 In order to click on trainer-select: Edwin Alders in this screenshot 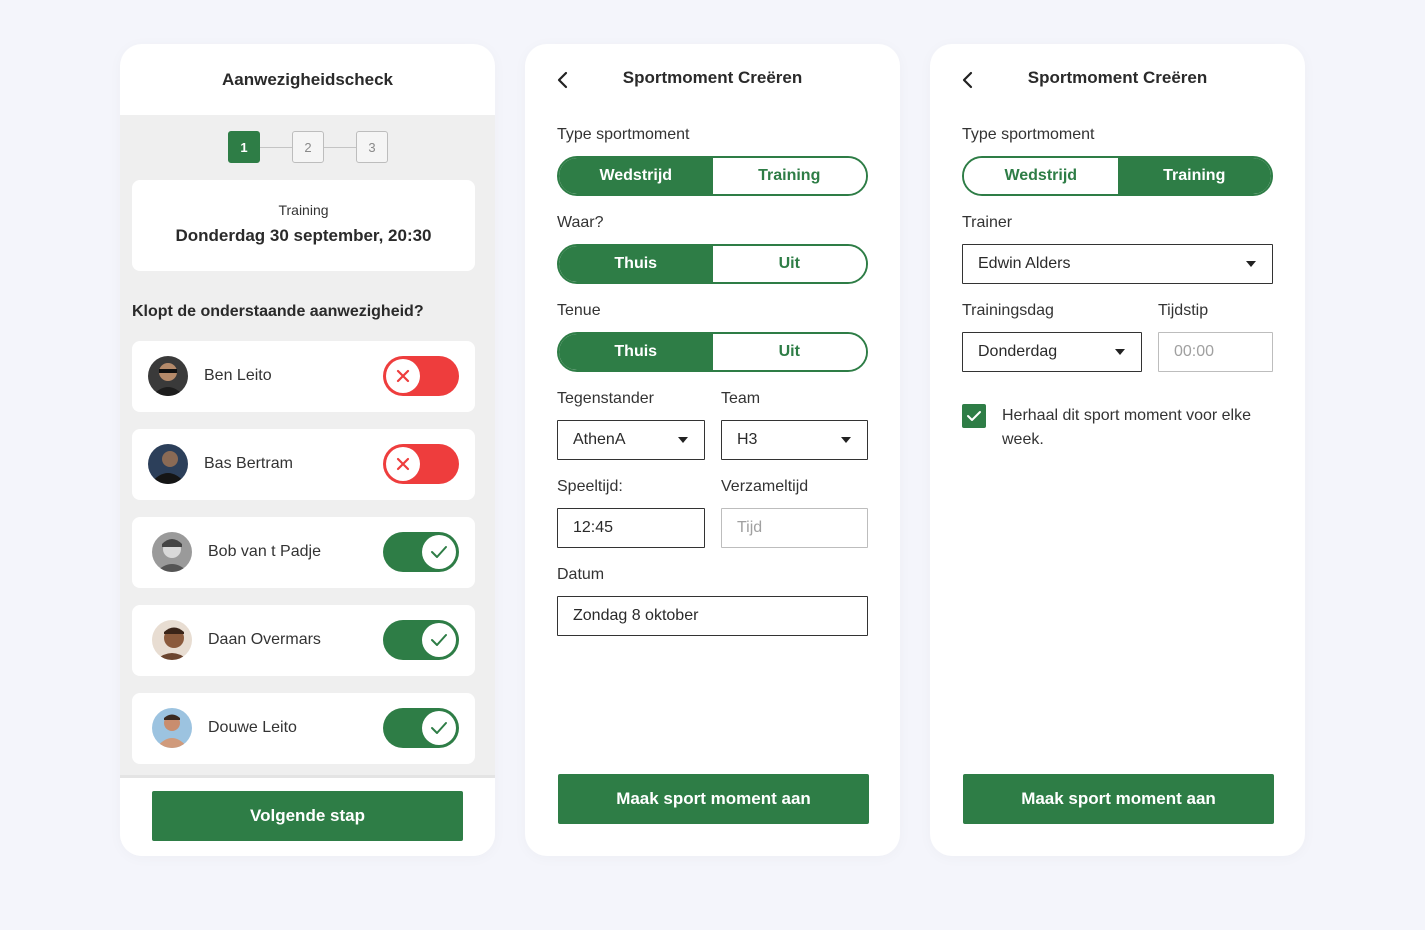, I will do `click(1117, 264)`.